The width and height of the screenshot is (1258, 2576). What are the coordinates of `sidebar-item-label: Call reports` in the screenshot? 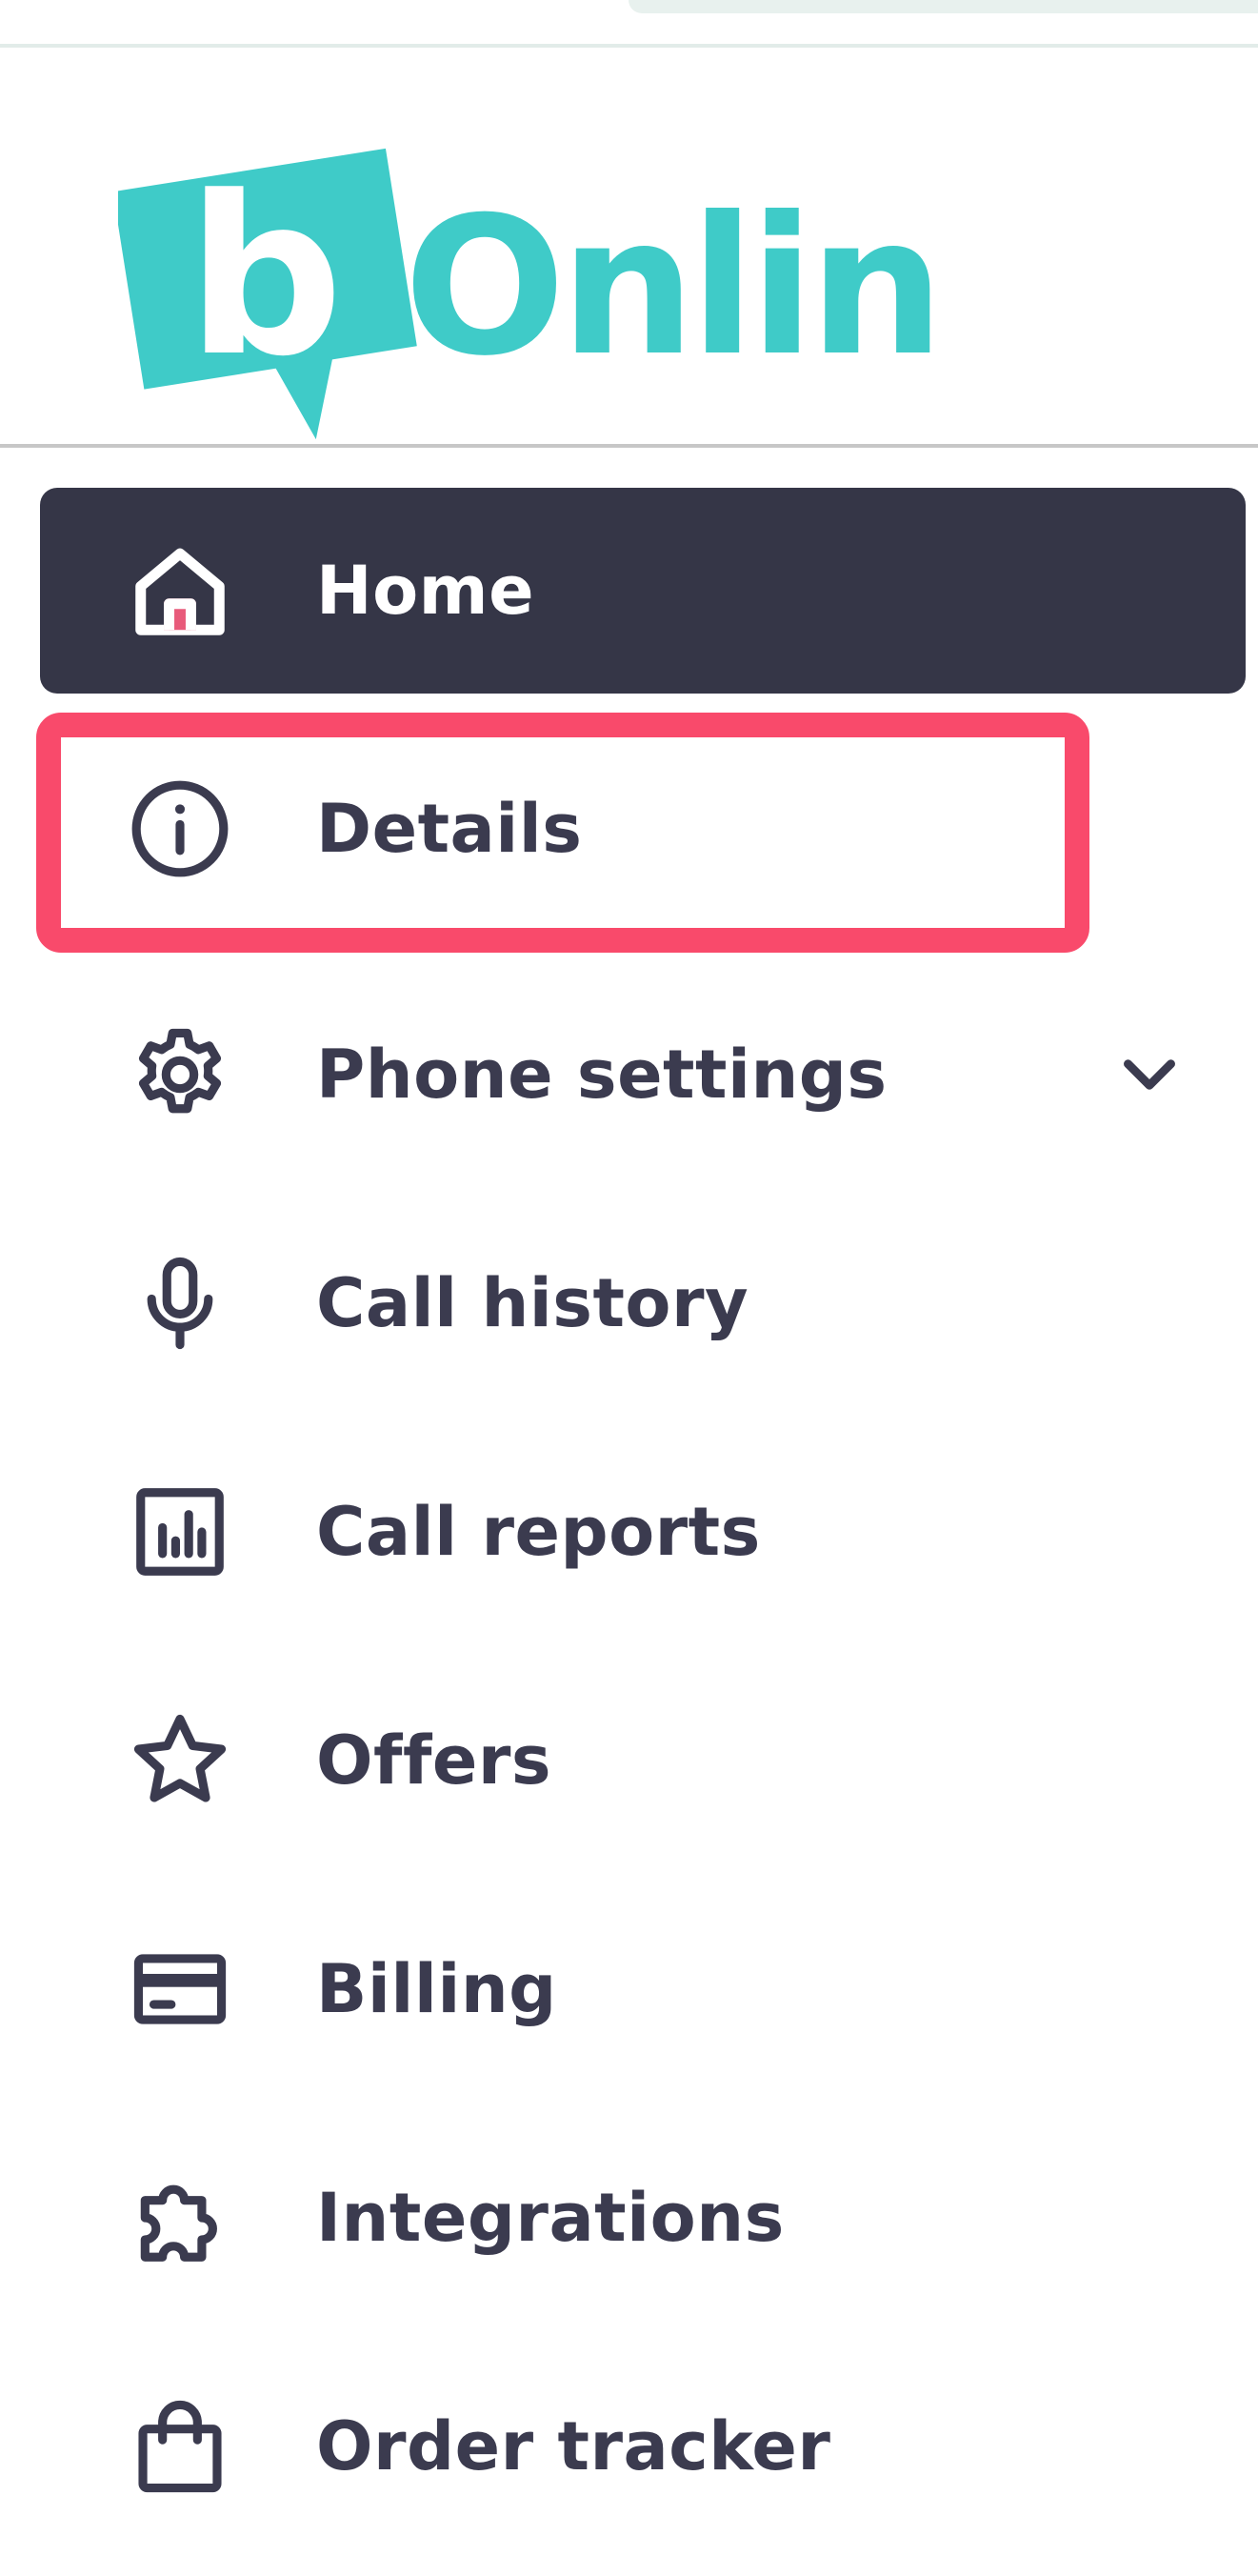 It's located at (538, 1532).